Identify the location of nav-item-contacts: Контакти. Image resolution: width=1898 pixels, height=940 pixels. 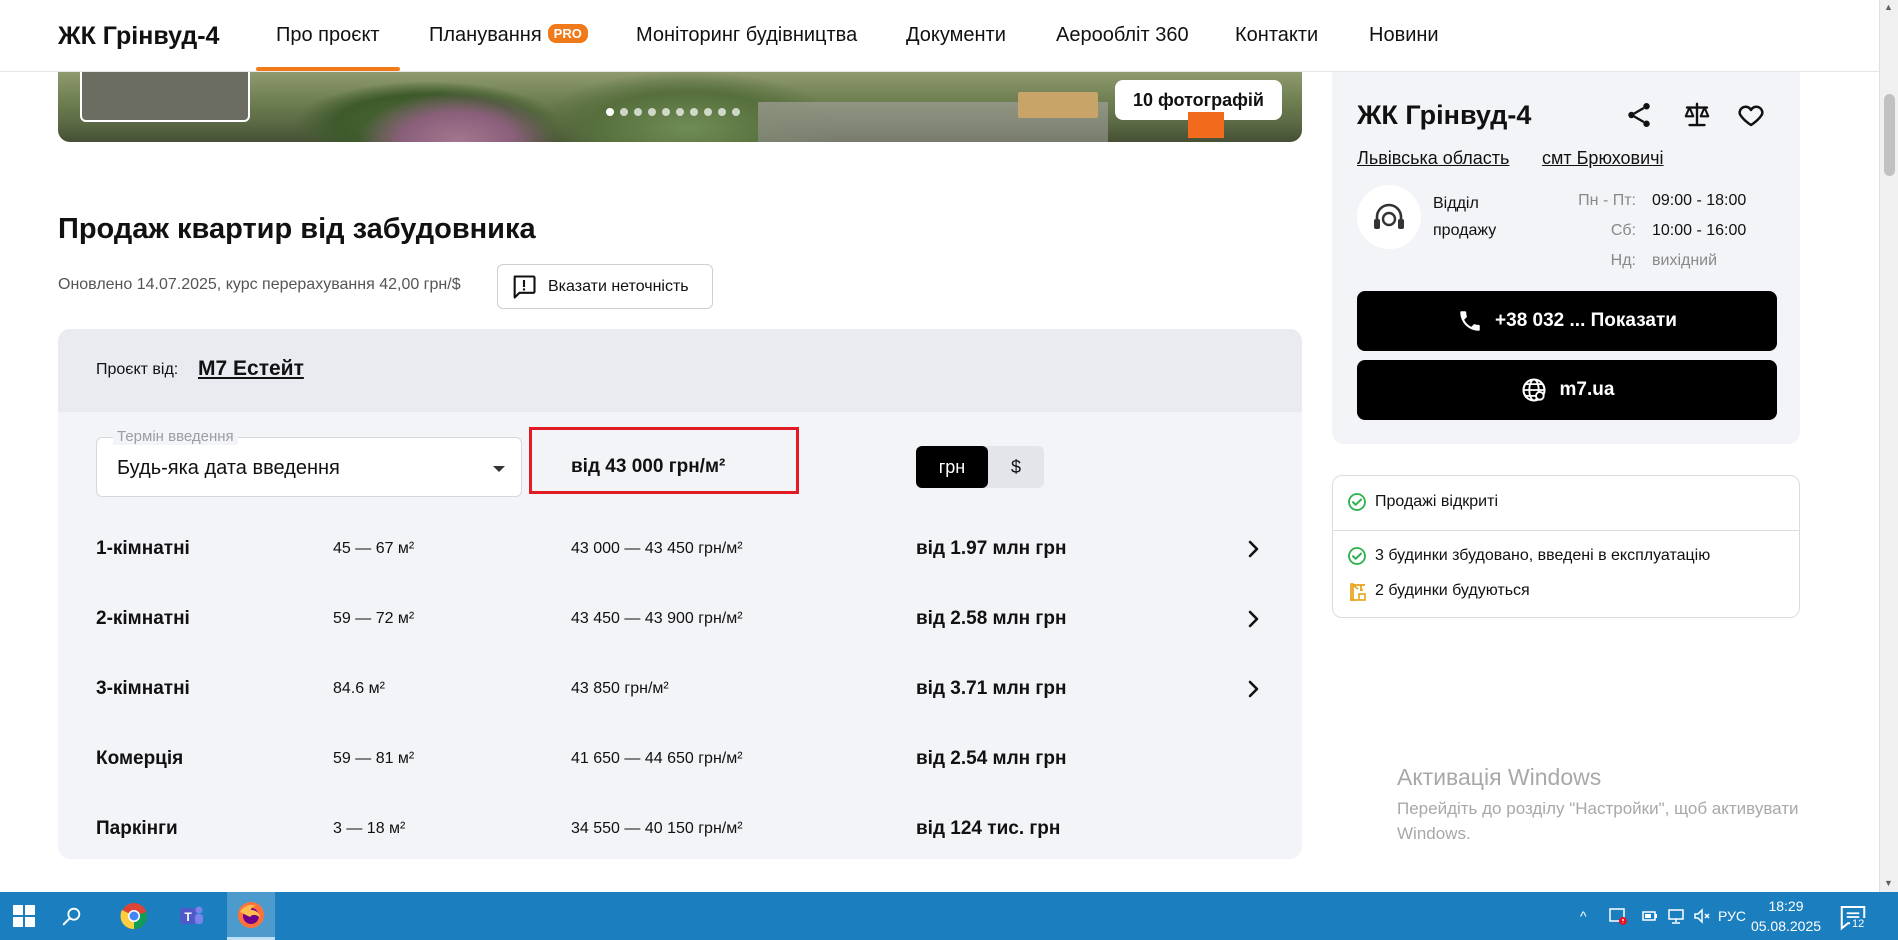
(1276, 35).